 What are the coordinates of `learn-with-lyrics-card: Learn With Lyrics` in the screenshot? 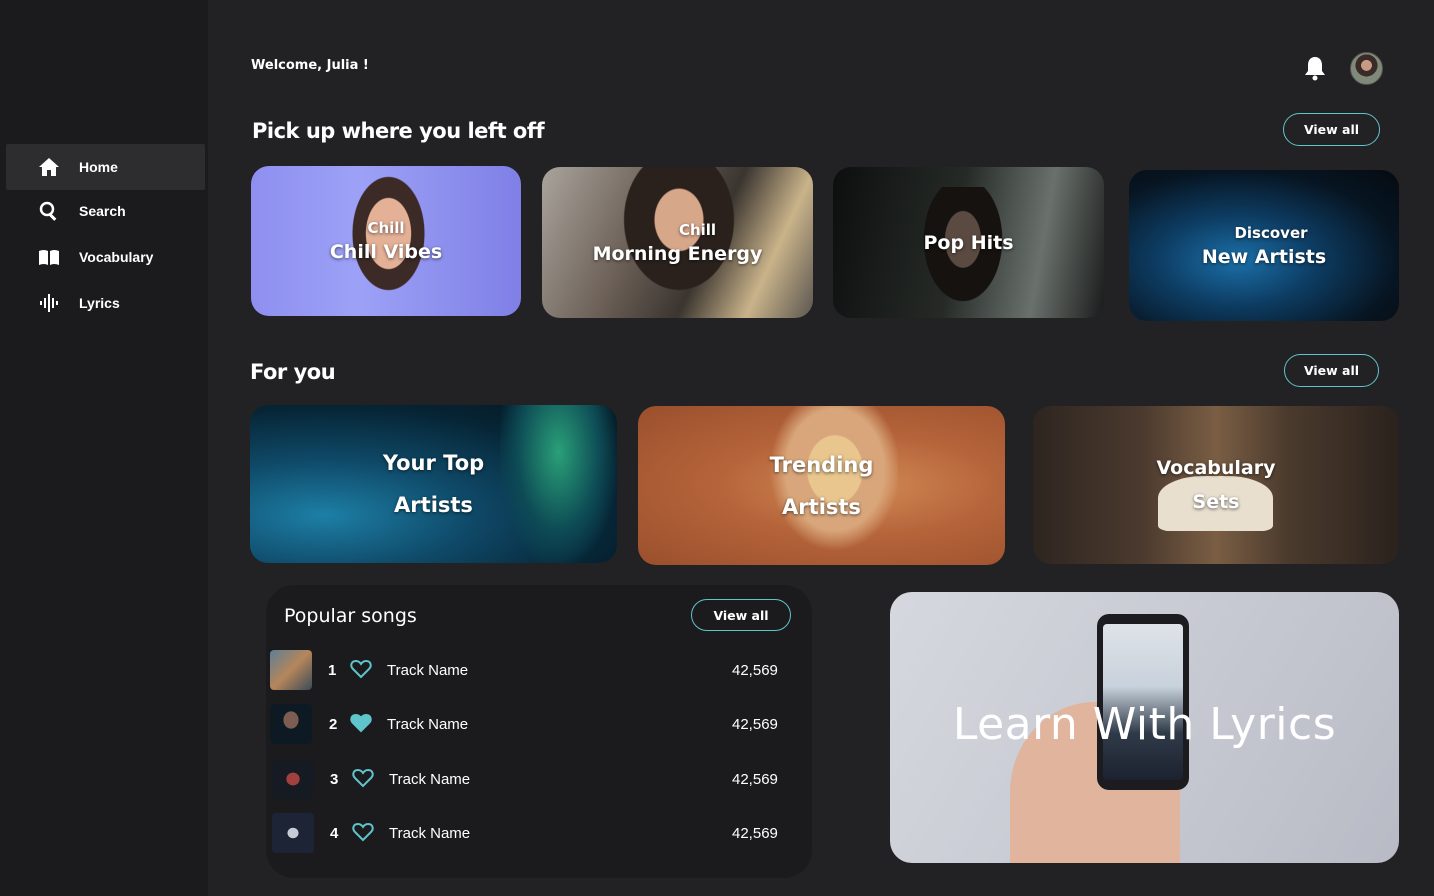 It's located at (1144, 727).